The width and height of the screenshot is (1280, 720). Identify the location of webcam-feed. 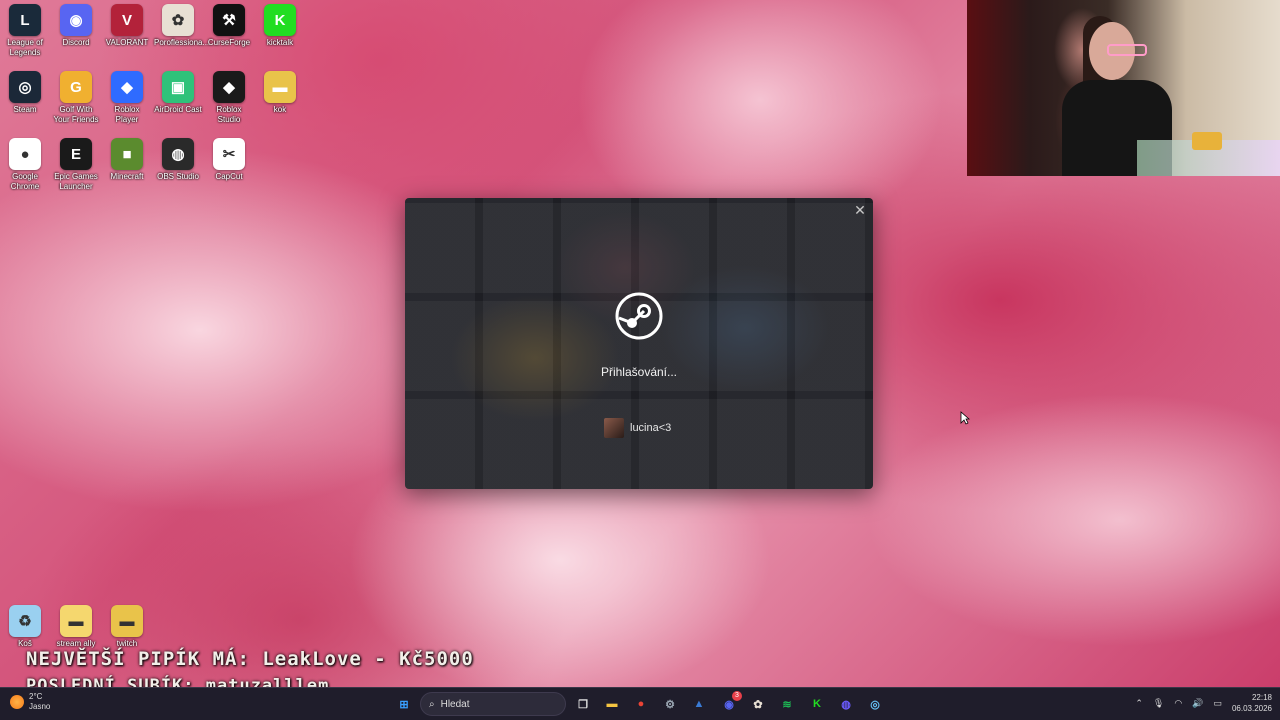
(1123, 88).